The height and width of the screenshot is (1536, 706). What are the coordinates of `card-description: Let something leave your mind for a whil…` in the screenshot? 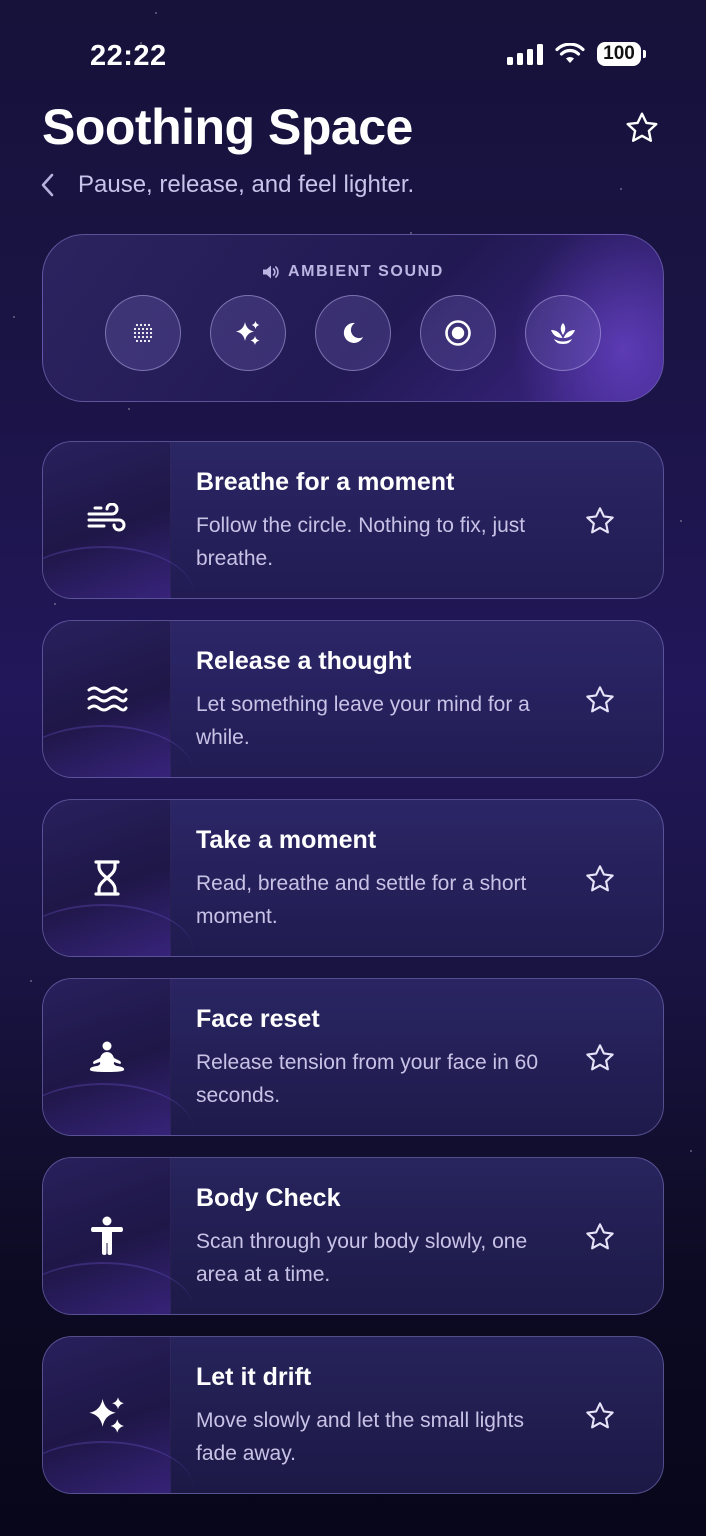 It's located at (363, 721).